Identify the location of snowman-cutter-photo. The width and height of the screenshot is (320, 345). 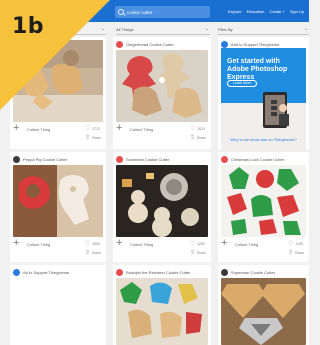
(162, 201).